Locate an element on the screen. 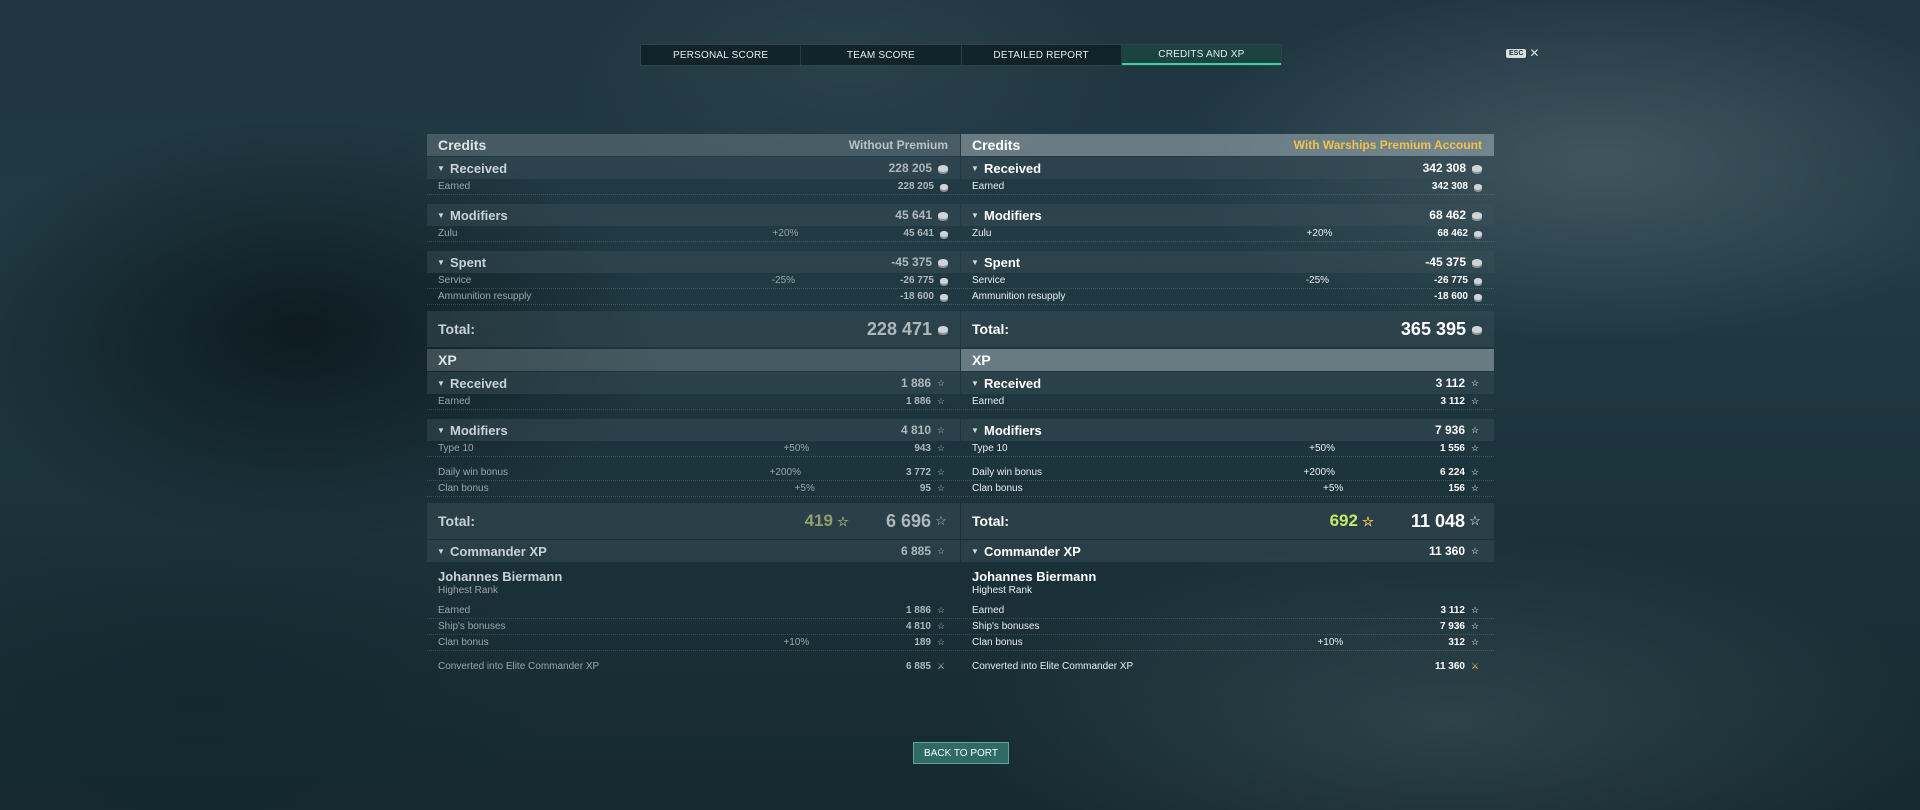 This screenshot has height=810, width=1920. credits-received-group: ▼ Received 228 205 is located at coordinates (693, 168).